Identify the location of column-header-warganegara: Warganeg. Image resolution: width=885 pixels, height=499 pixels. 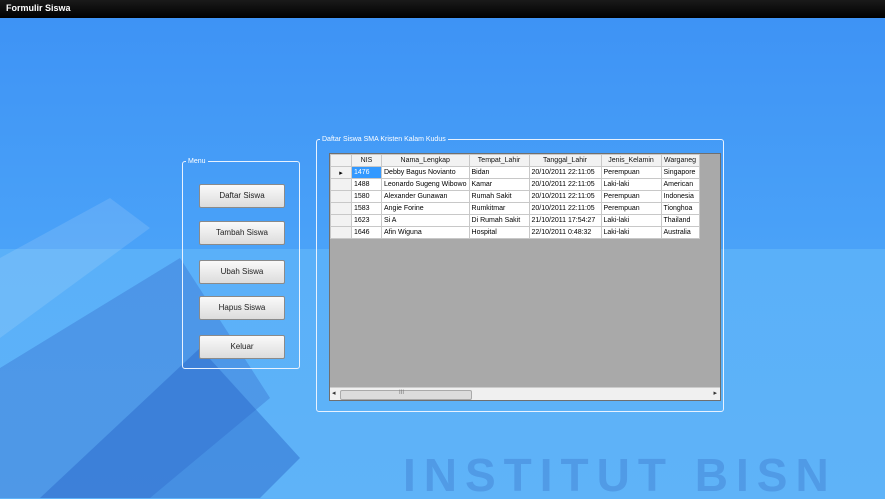
(680, 160).